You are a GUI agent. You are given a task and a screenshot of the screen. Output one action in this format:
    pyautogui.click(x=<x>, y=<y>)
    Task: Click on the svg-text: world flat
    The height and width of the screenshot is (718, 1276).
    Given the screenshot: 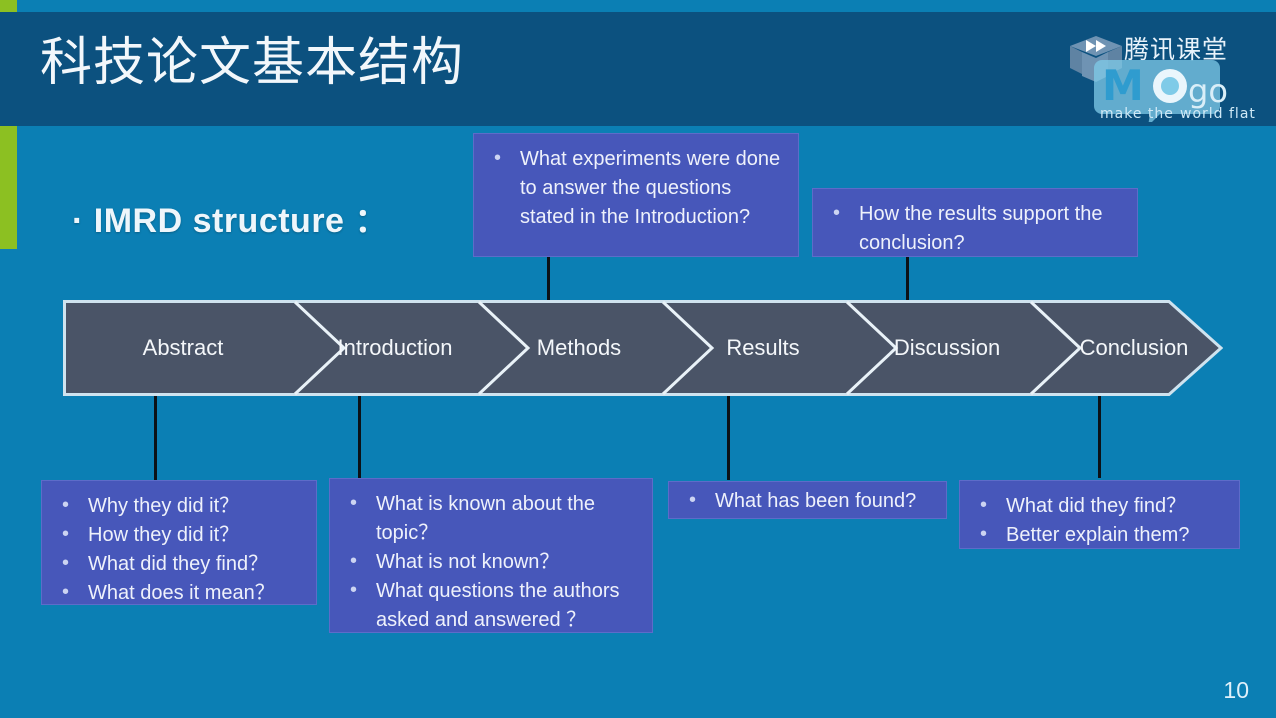 What is the action you would take?
    pyautogui.click(x=1218, y=114)
    